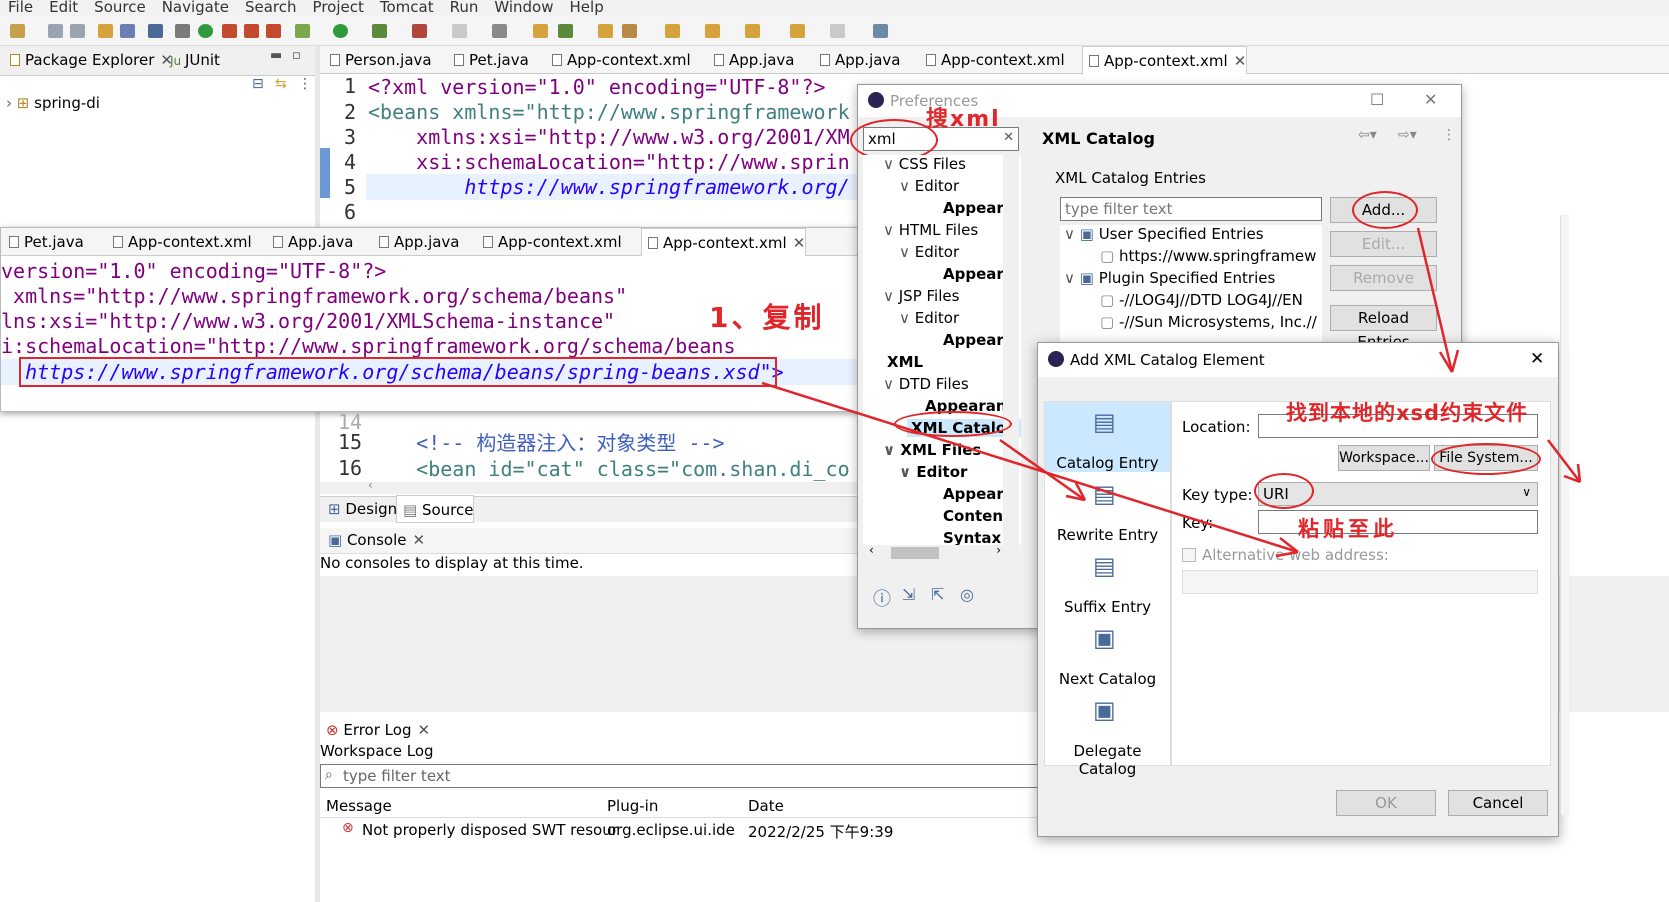 Image resolution: width=1669 pixels, height=902 pixels. Describe the element at coordinates (1435, 300) in the screenshot. I see `arrow-add-to-dialog` at that location.